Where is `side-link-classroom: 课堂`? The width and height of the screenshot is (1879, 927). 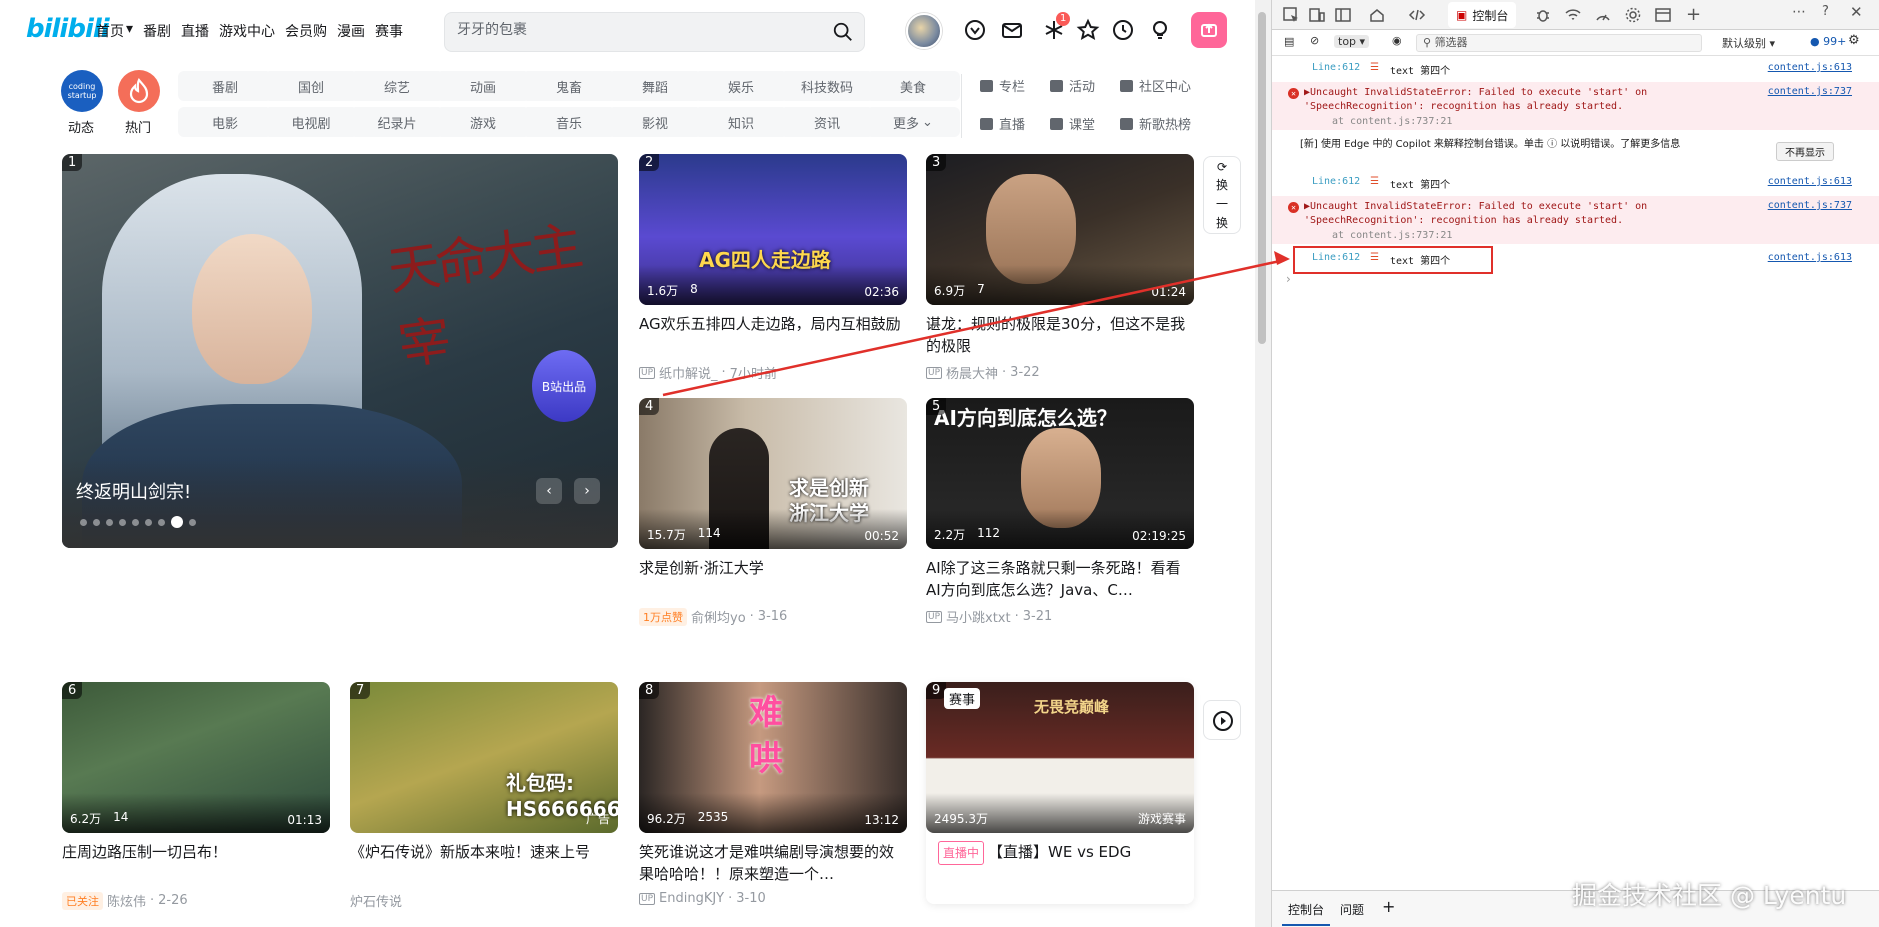 side-link-classroom: 课堂 is located at coordinates (1072, 123).